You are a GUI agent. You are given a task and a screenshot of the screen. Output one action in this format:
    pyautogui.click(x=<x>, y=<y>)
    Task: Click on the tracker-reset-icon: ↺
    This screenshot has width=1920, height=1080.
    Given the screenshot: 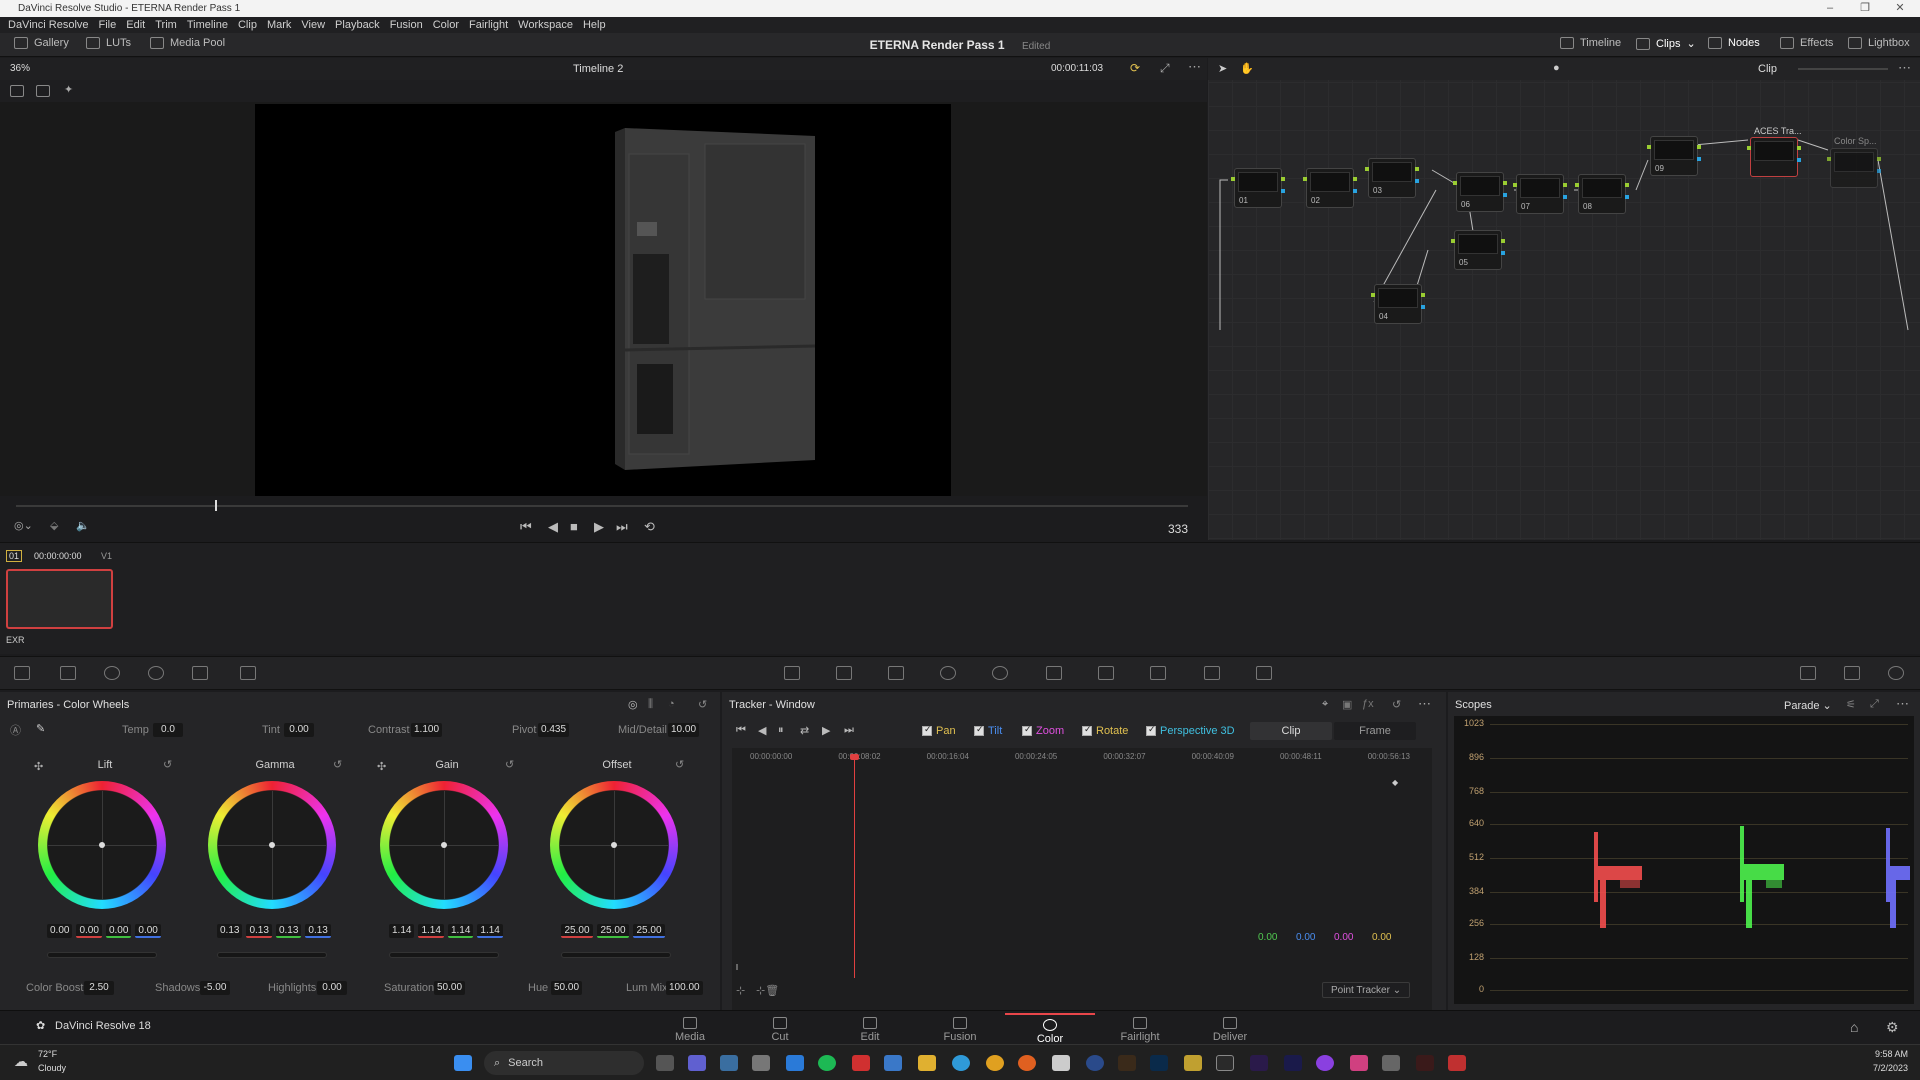 What is the action you would take?
    pyautogui.click(x=1396, y=704)
    